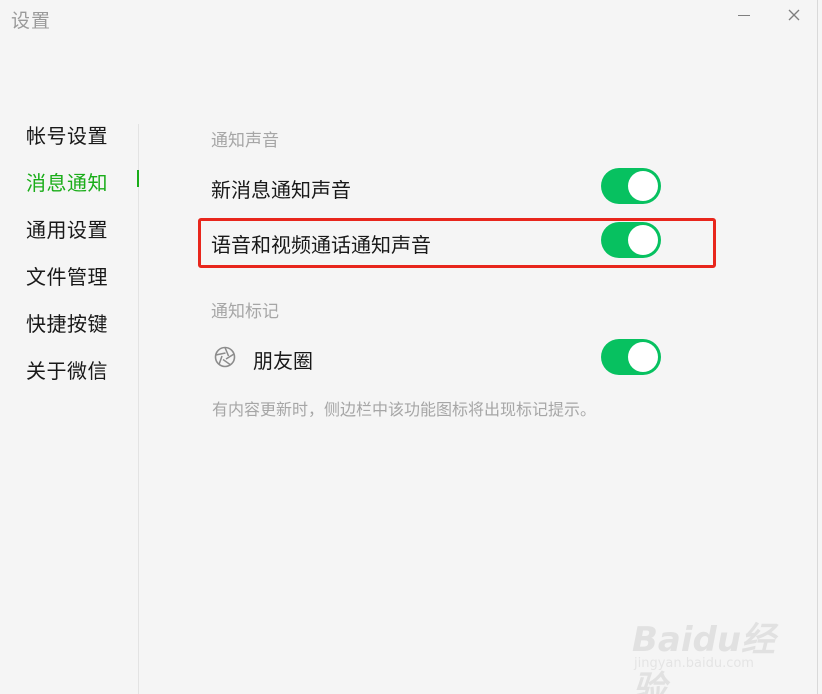  Describe the element at coordinates (67, 322) in the screenshot. I see `sidebar-item-shortcuts: 快捷按键` at that location.